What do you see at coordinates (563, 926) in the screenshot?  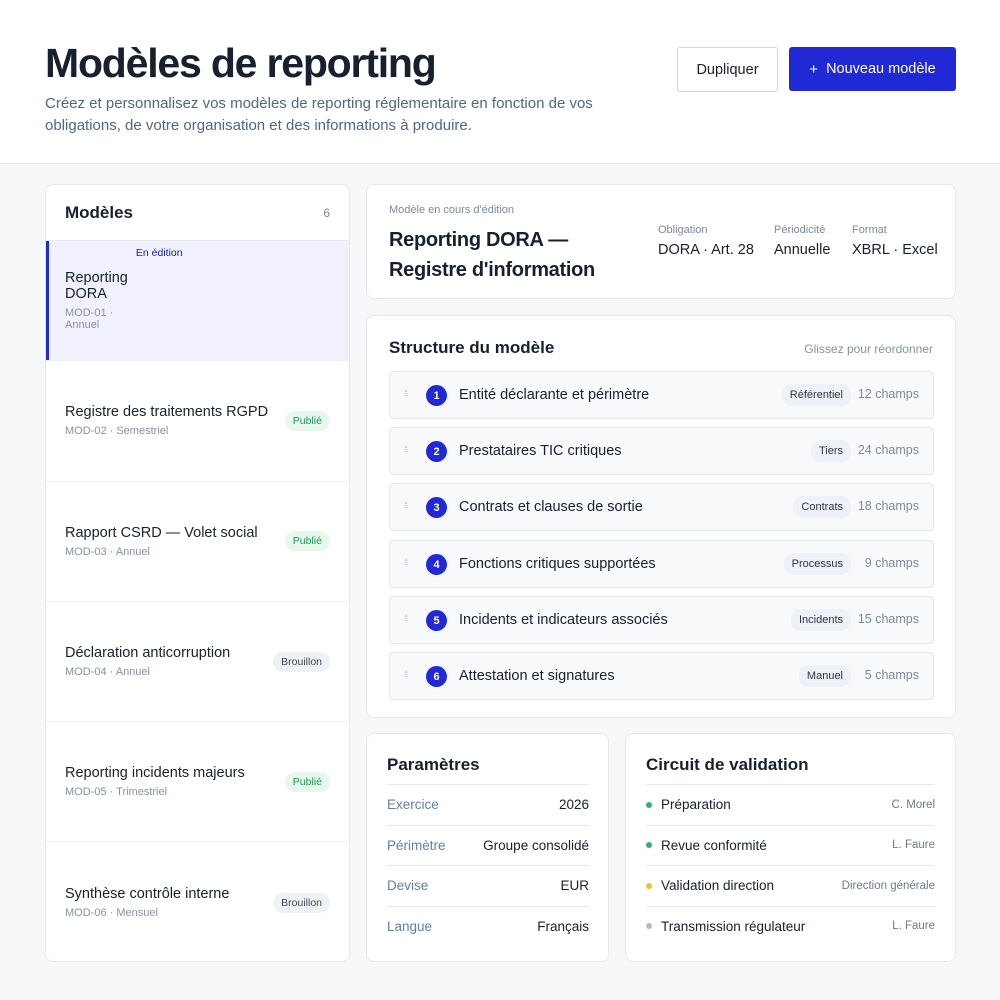 I see `param-value: Français` at bounding box center [563, 926].